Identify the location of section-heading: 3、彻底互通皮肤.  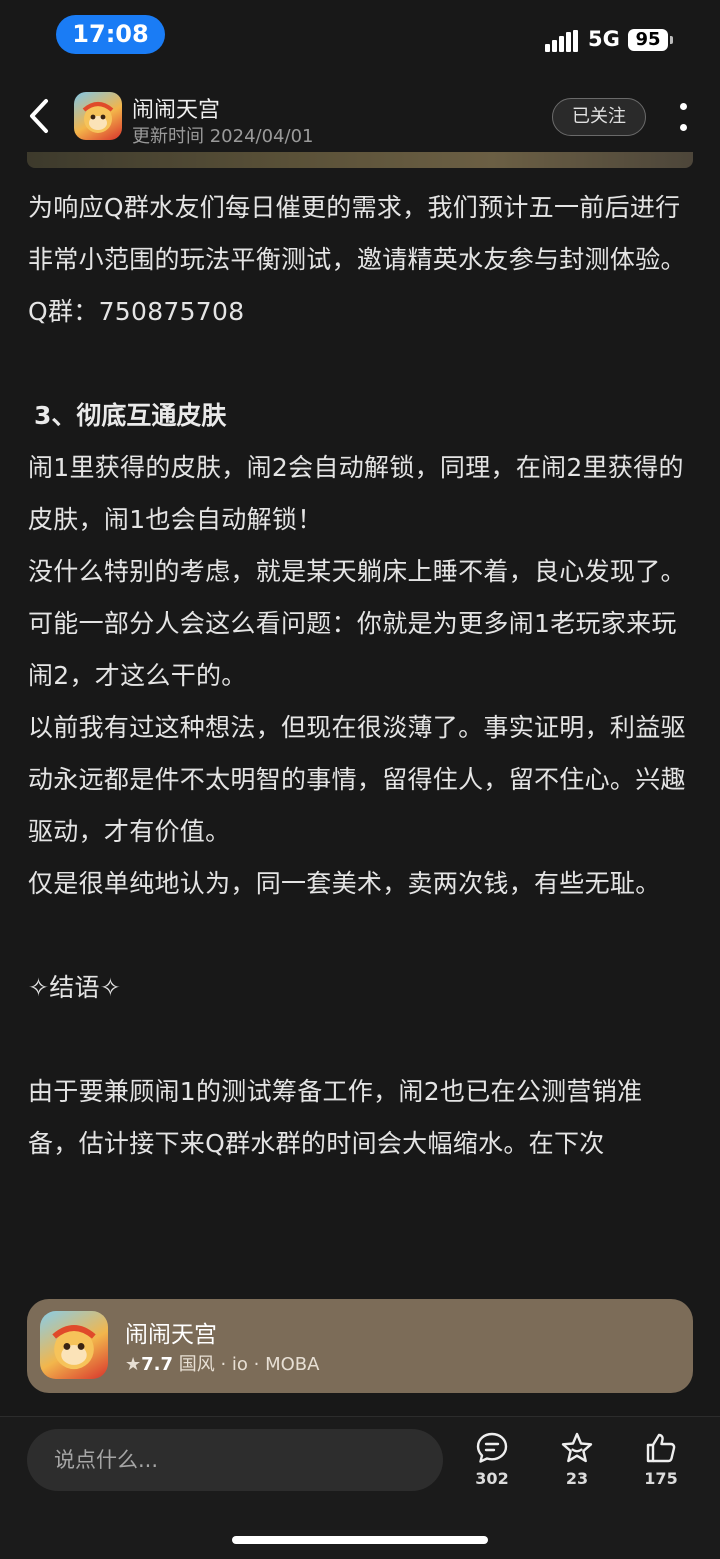
(130, 415).